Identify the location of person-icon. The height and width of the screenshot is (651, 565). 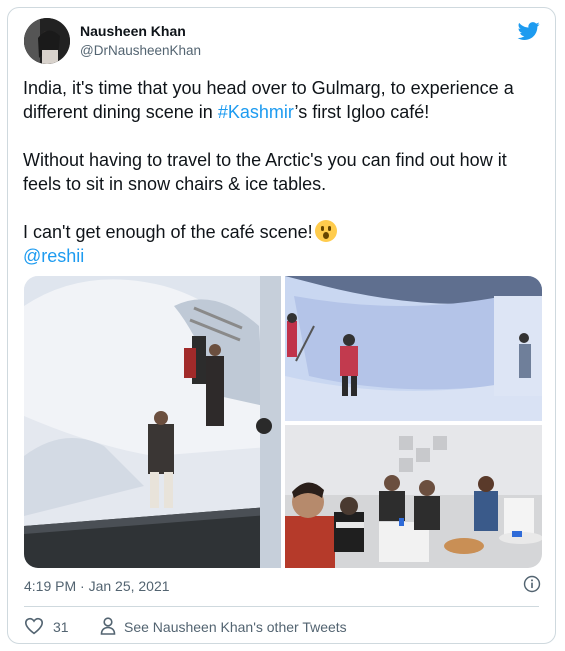
(108, 626).